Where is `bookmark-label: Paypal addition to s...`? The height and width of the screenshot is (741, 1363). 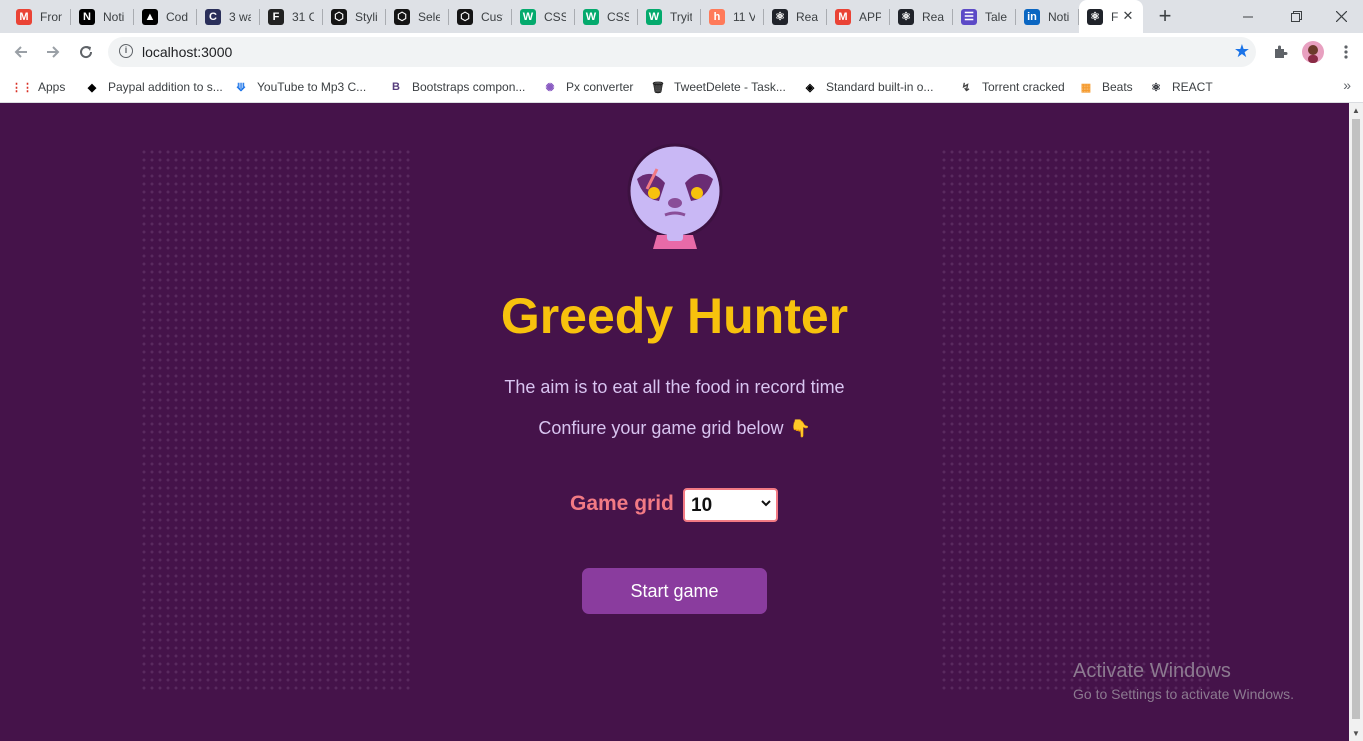 bookmark-label: Paypal addition to s... is located at coordinates (165, 87).